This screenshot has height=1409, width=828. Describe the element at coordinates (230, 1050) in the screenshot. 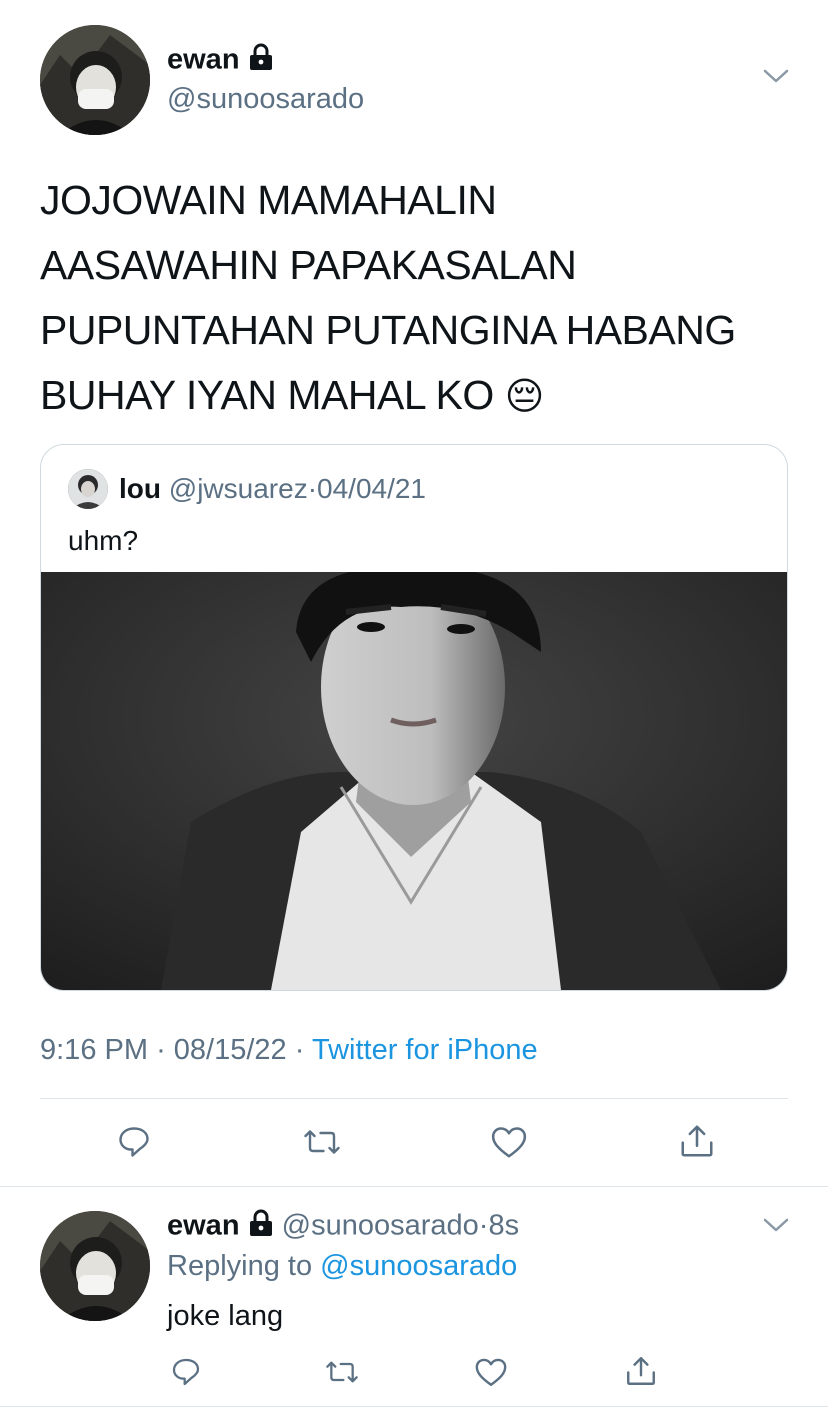

I see `tweet-date: 08/15/22` at that location.